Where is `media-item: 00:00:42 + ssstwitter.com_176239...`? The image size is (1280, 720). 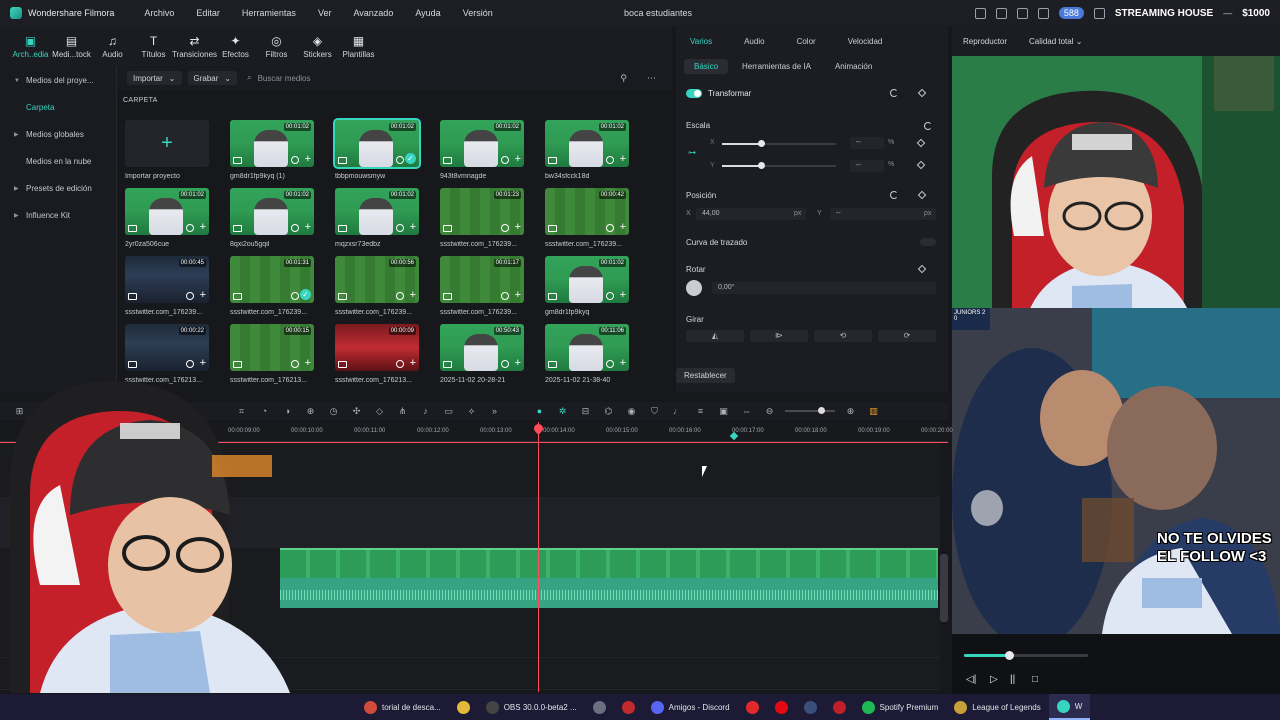
media-item: 00:00:42 + ssstwitter.com_176239... is located at coordinates (590, 218).